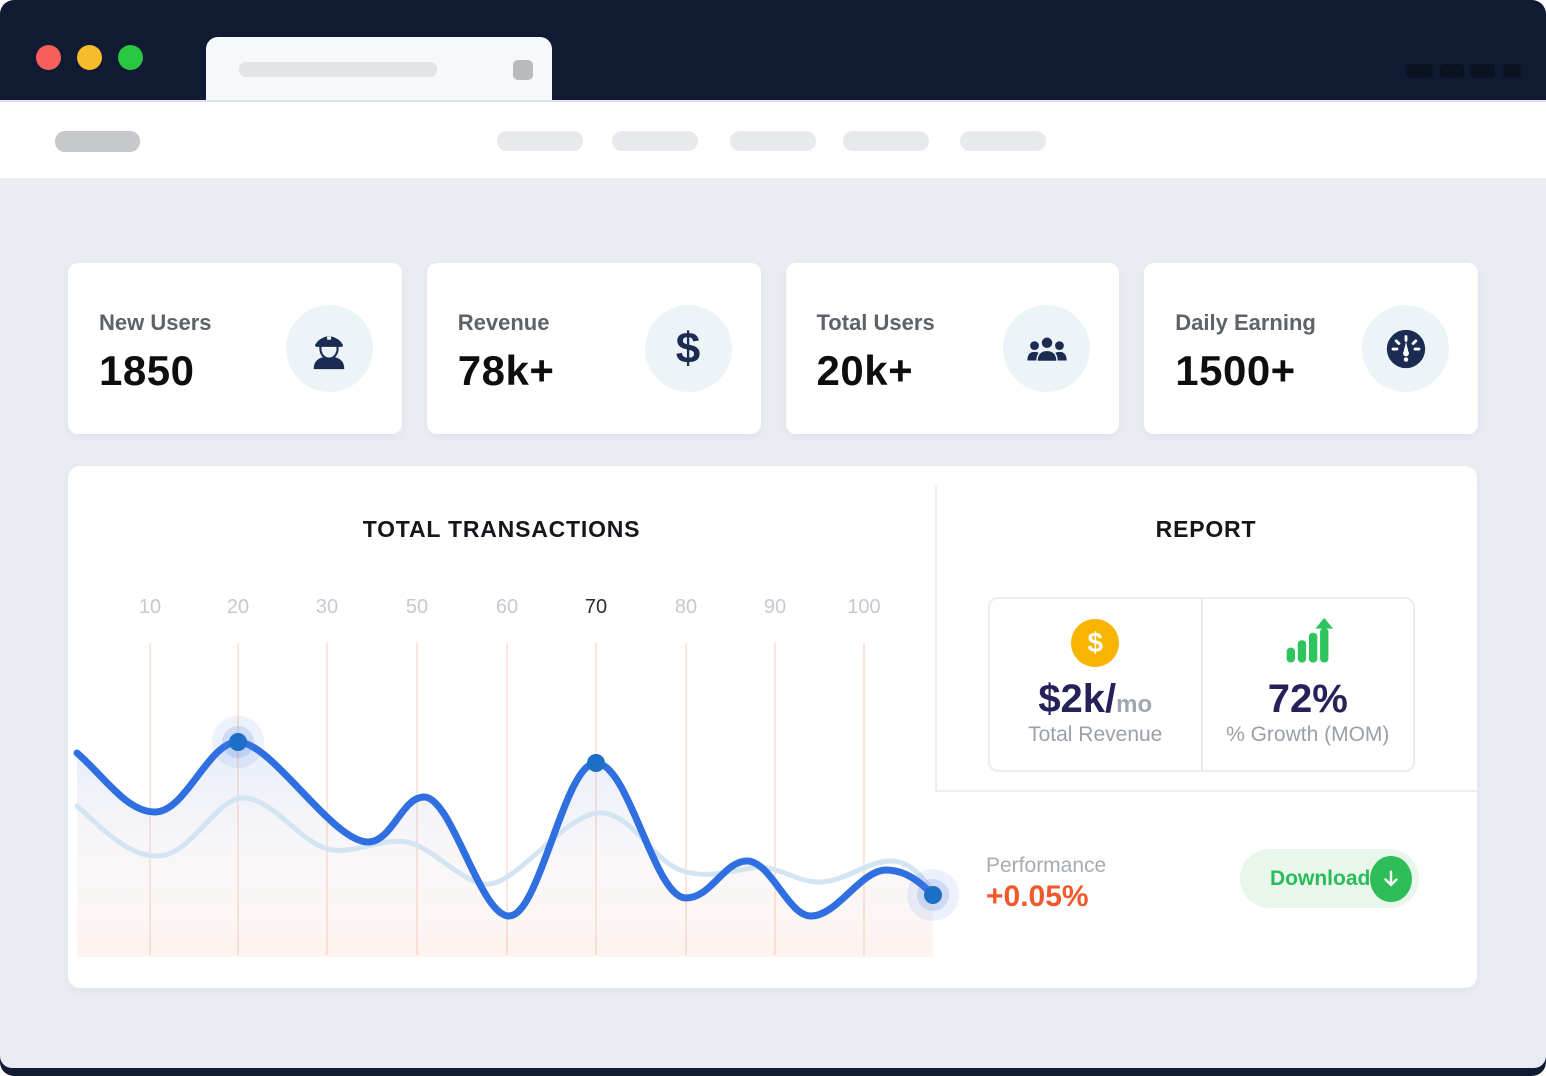  I want to click on stat-label: Daily Earning, so click(1245, 322).